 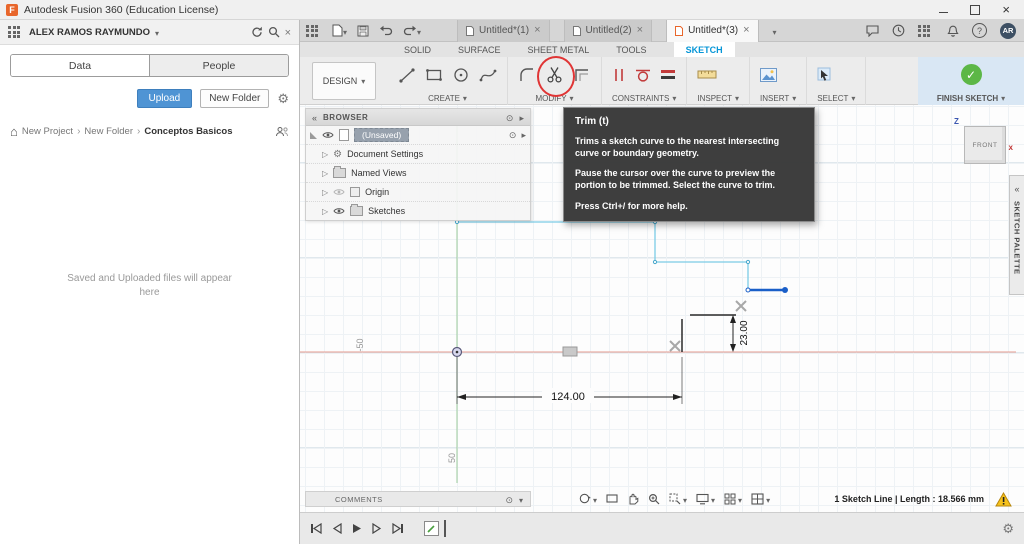 What do you see at coordinates (398, 528) in the screenshot?
I see `skip-to-end-button` at bounding box center [398, 528].